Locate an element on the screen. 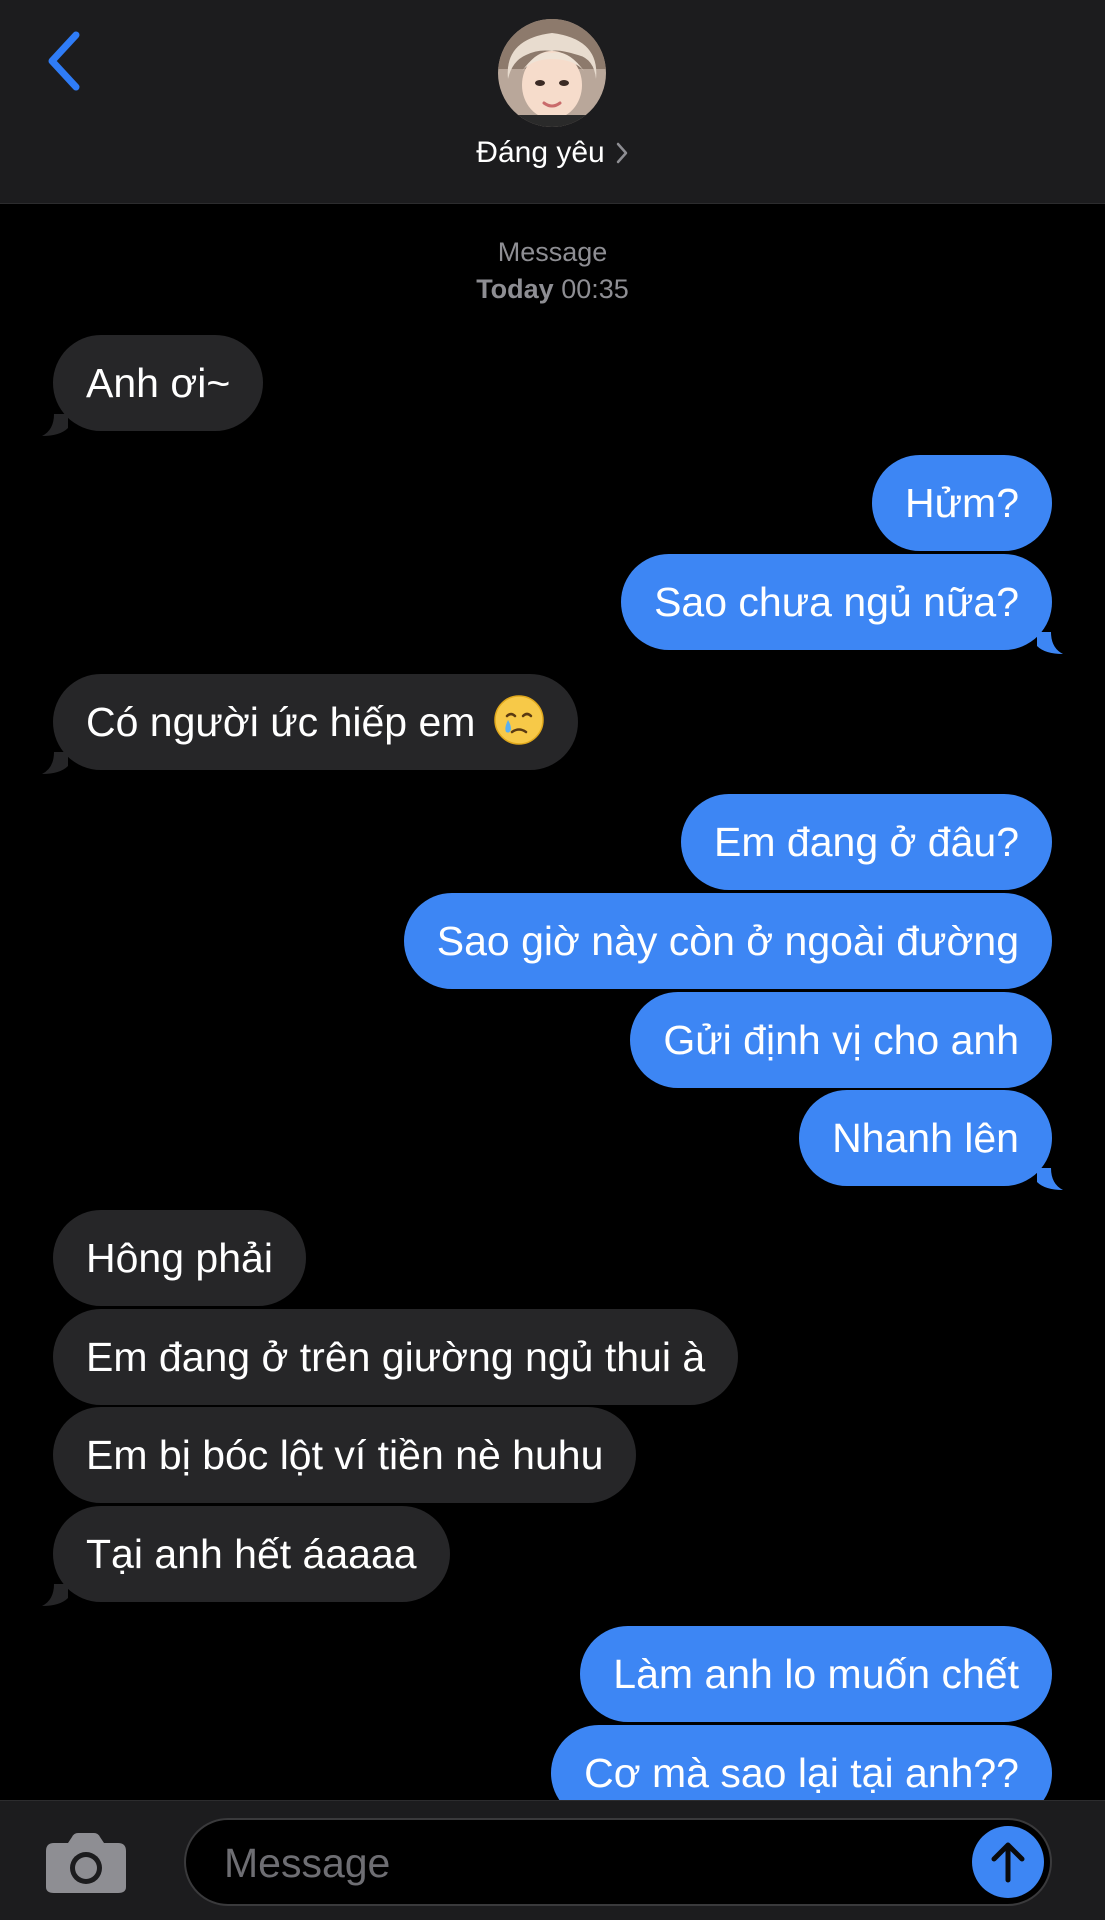 The image size is (1105, 1920). arrow-up-icon is located at coordinates (1008, 1862).